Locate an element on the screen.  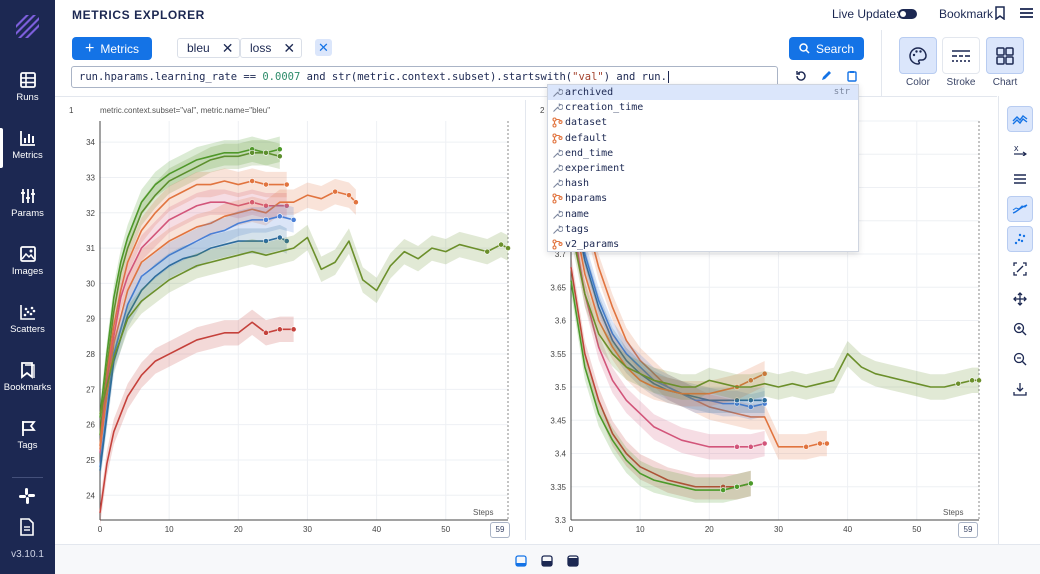
zoom-in-button is located at coordinates (1020, 329).